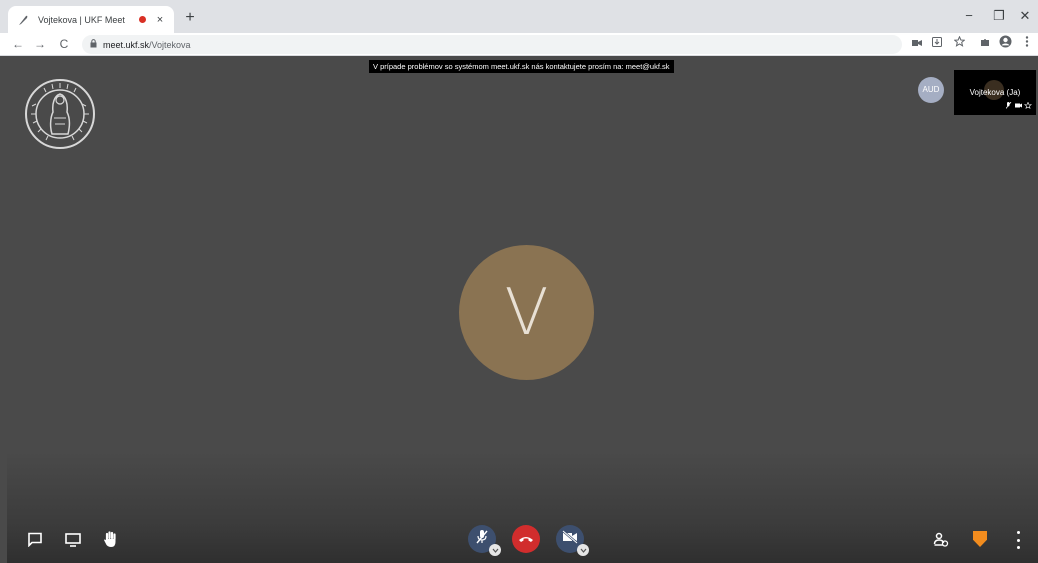 Image resolution: width=1038 pixels, height=563 pixels. Describe the element at coordinates (1028, 105) in the screenshot. I see `star-small-icon` at that location.